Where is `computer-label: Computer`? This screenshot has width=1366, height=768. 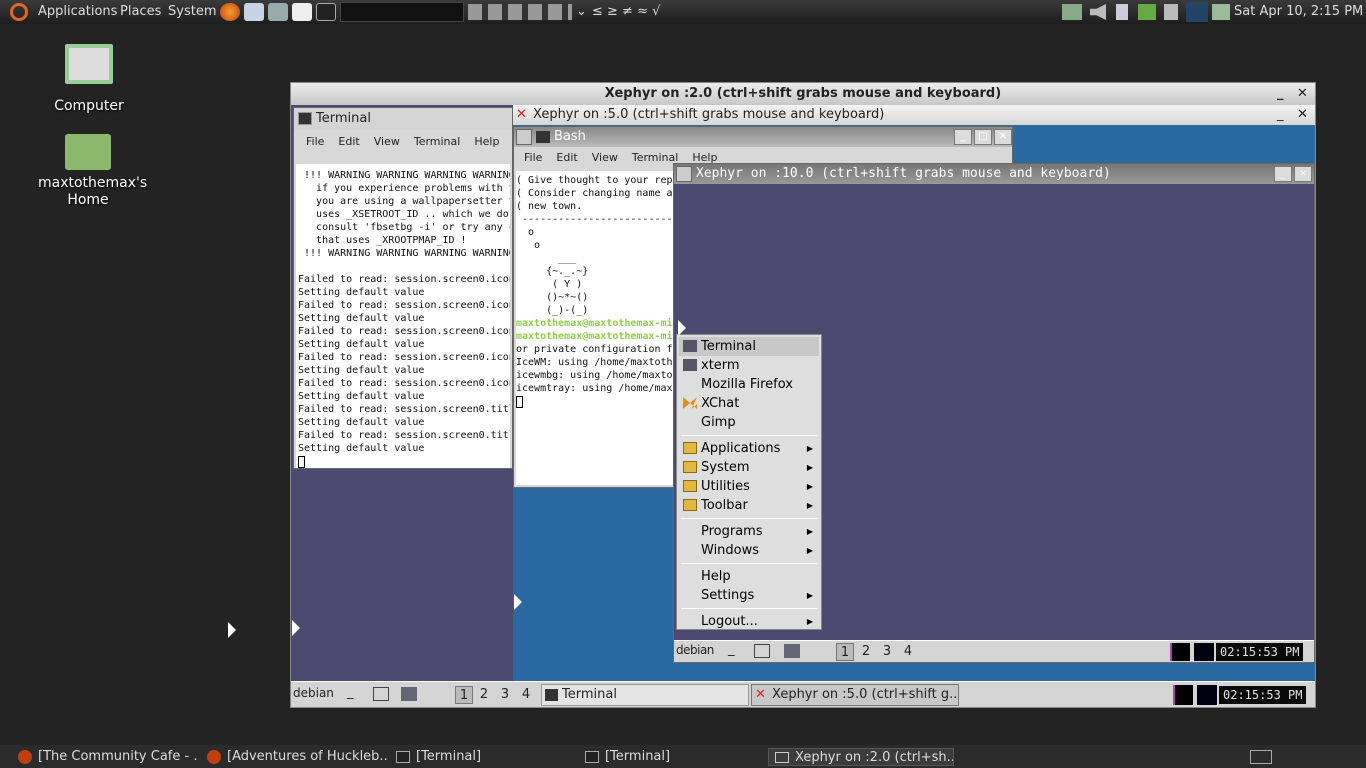
computer-label: Computer is located at coordinates (89, 106).